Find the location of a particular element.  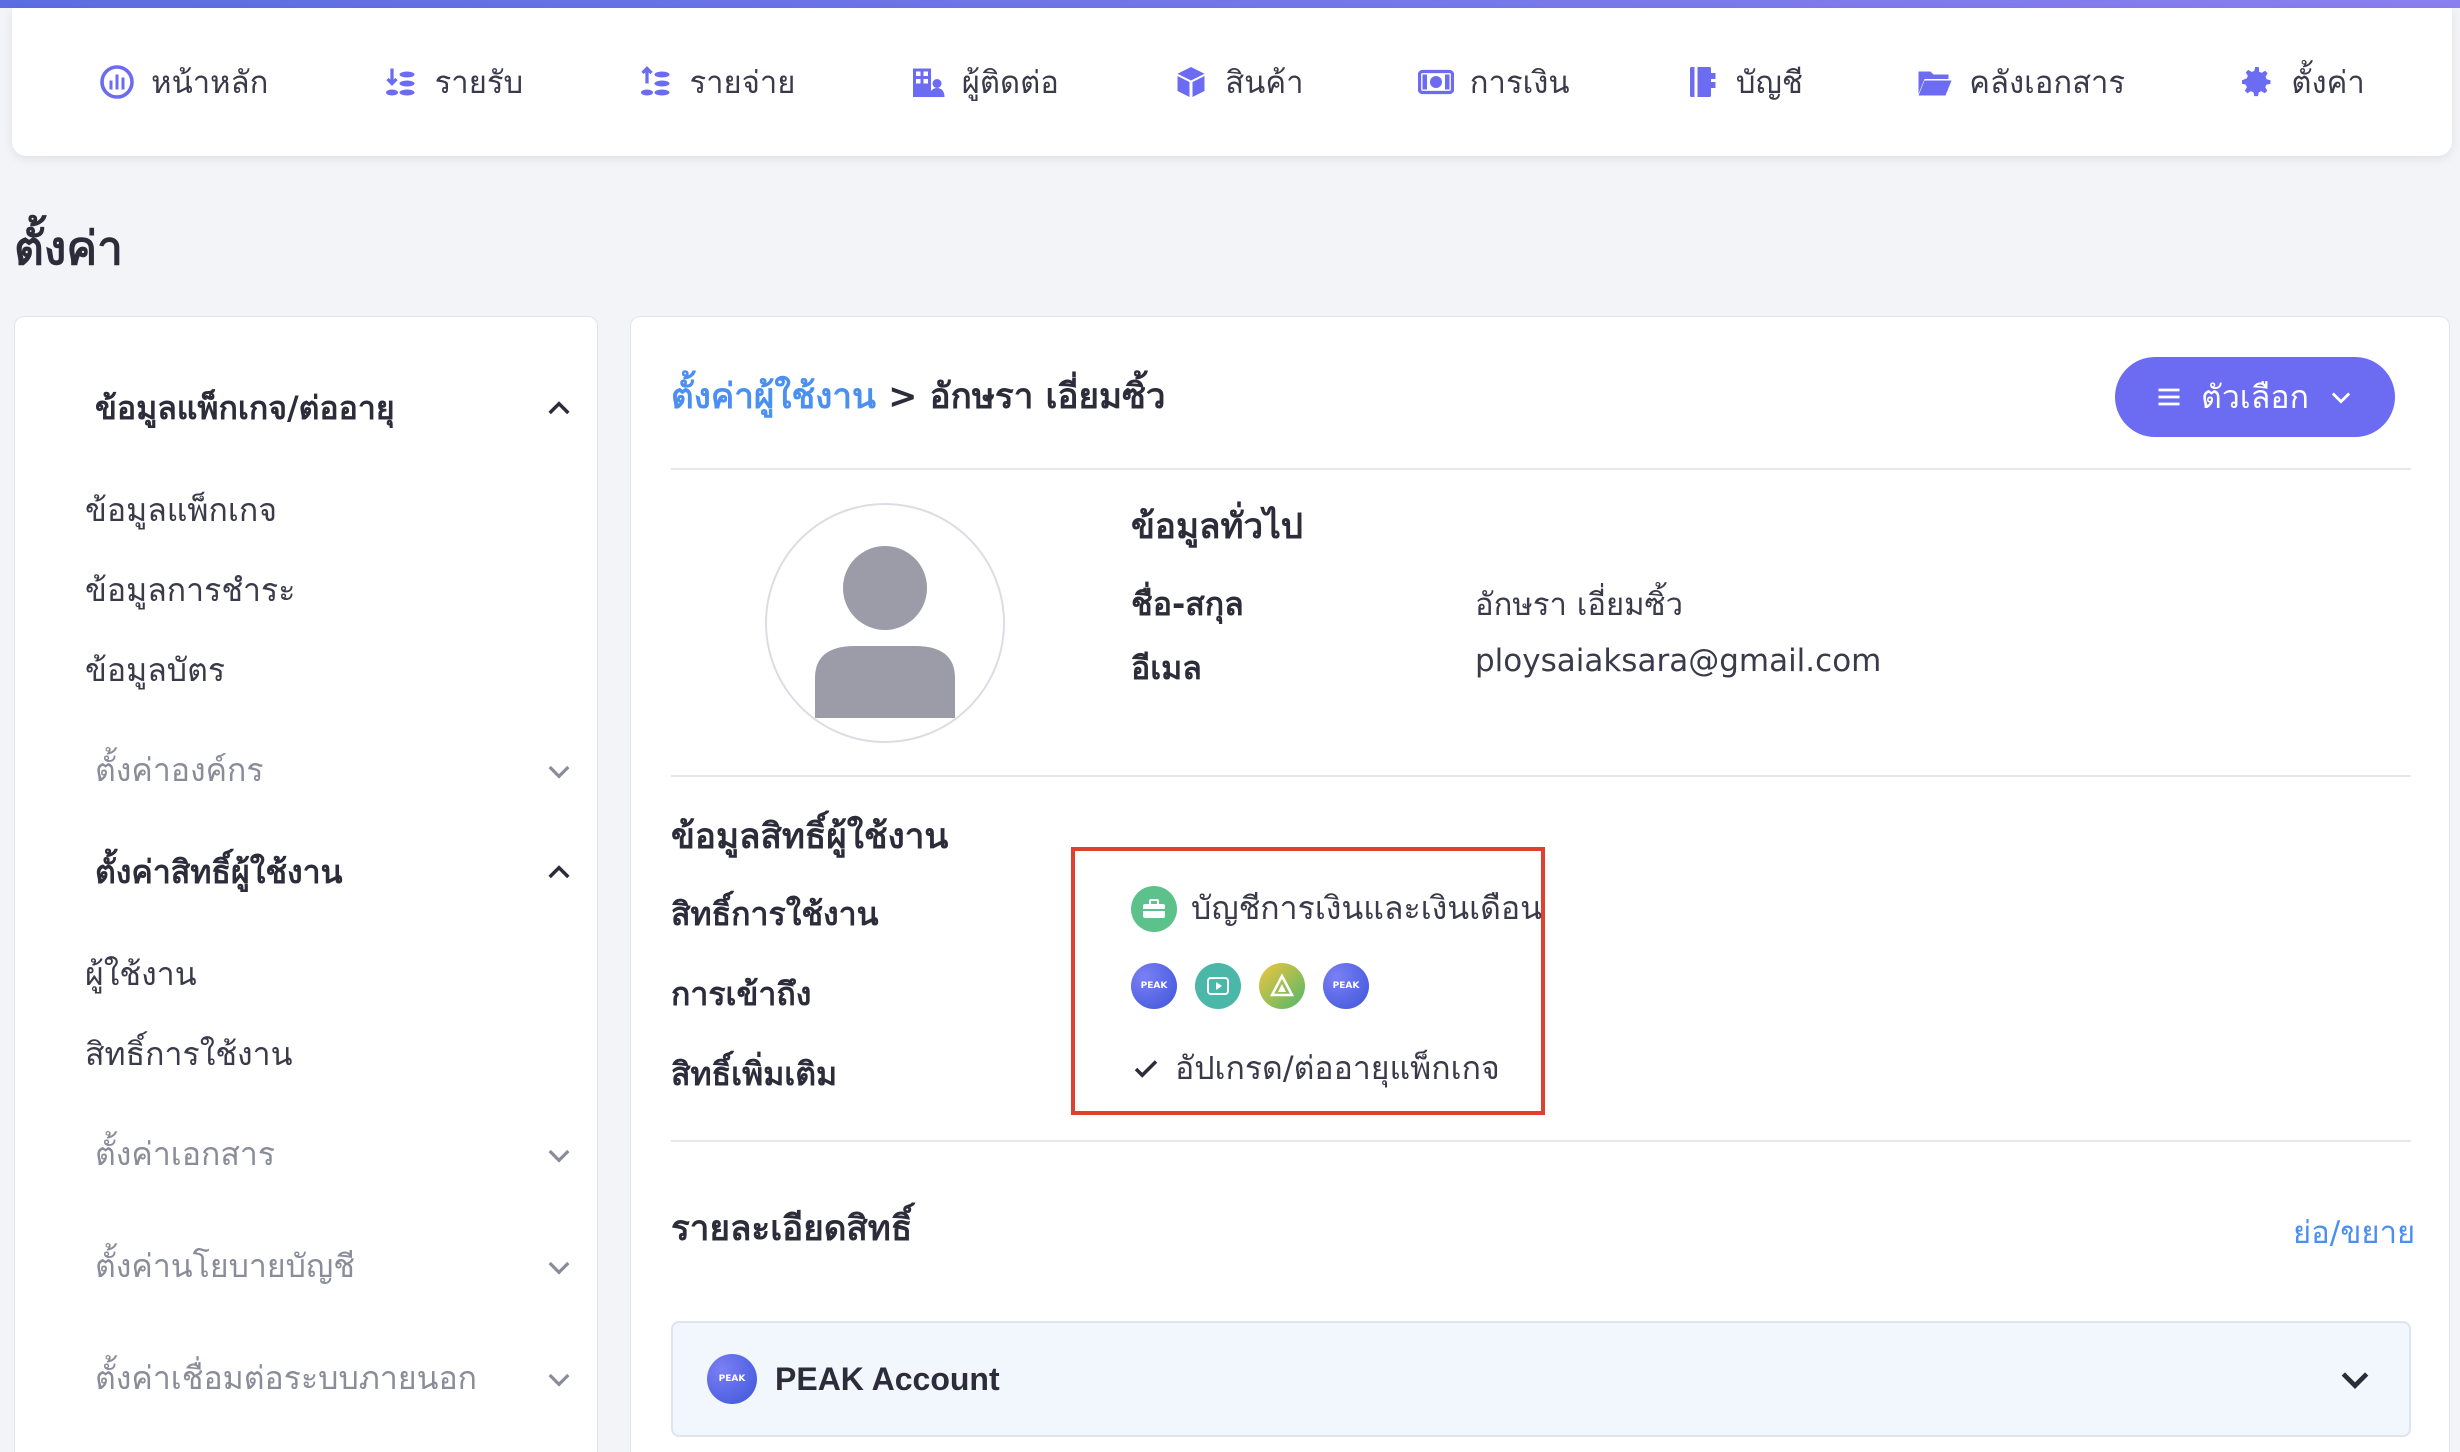

nav-item-home: หน้าหลัก is located at coordinates (183, 82).